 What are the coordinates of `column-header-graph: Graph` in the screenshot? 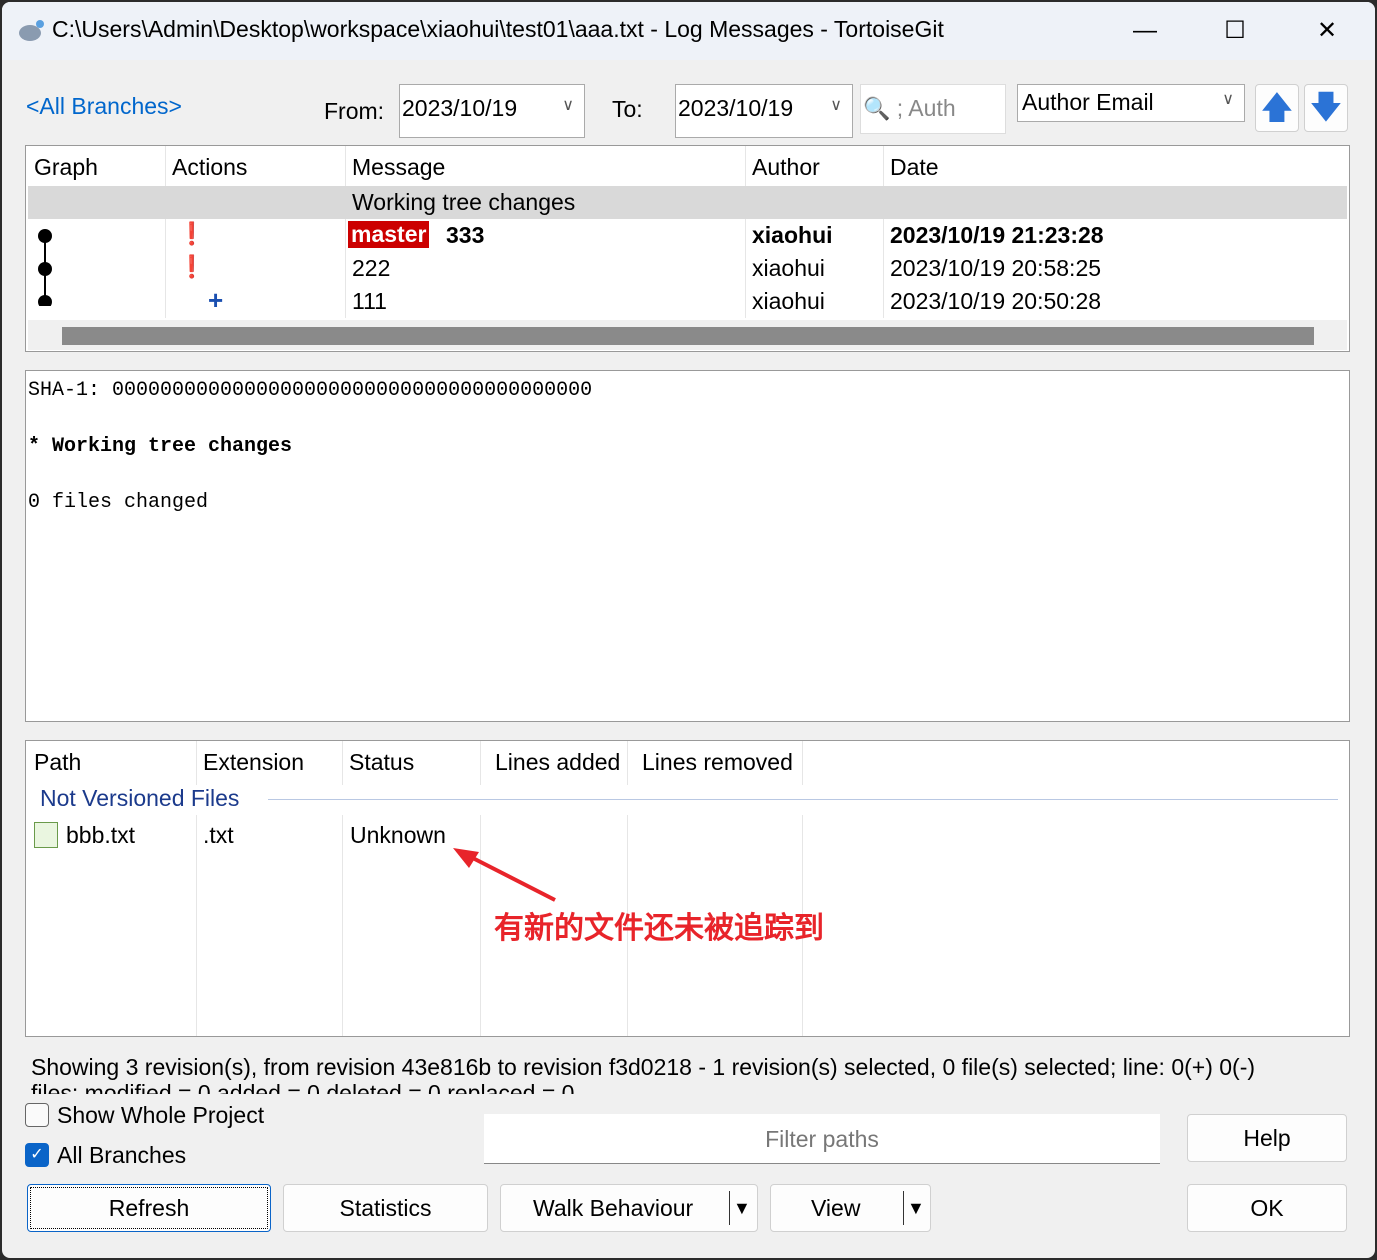 It's located at (66, 167).